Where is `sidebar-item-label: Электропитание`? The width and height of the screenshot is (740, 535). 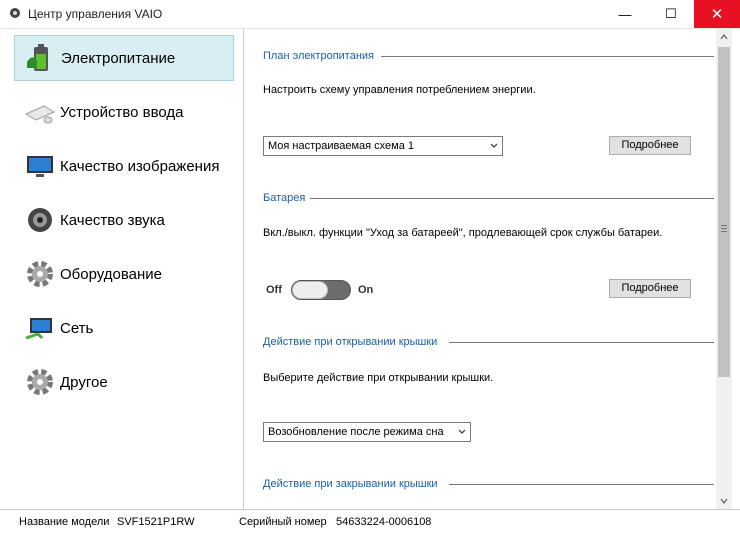
sidebar-item-label: Электропитание is located at coordinates (118, 58).